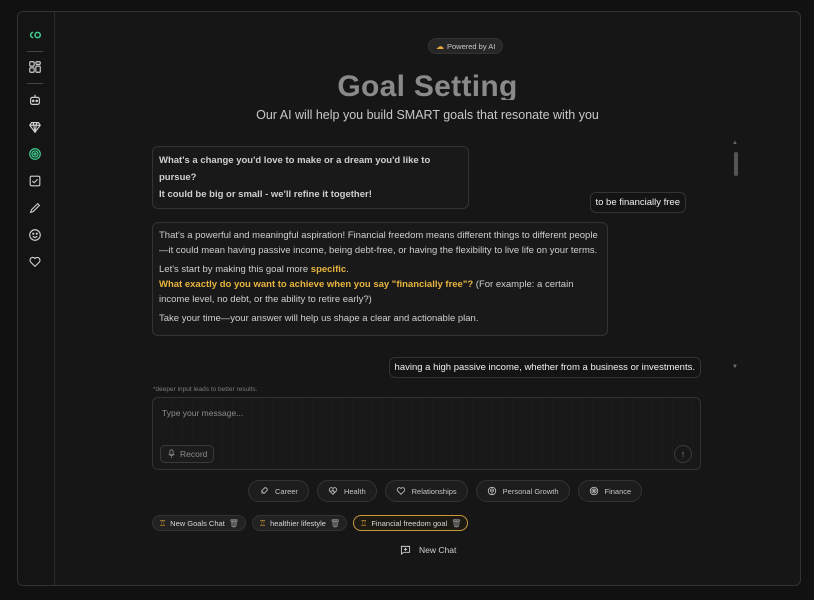  I want to click on category-label: Health, so click(354, 491).